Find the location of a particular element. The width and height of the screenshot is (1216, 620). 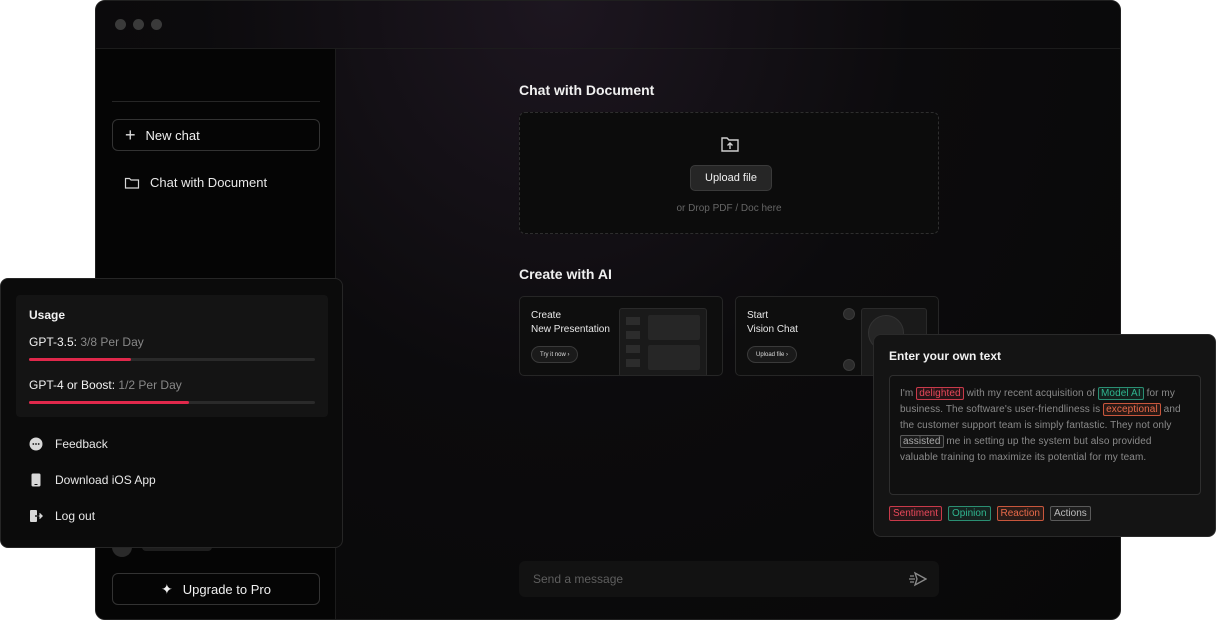

image-icon is located at coordinates (849, 365).